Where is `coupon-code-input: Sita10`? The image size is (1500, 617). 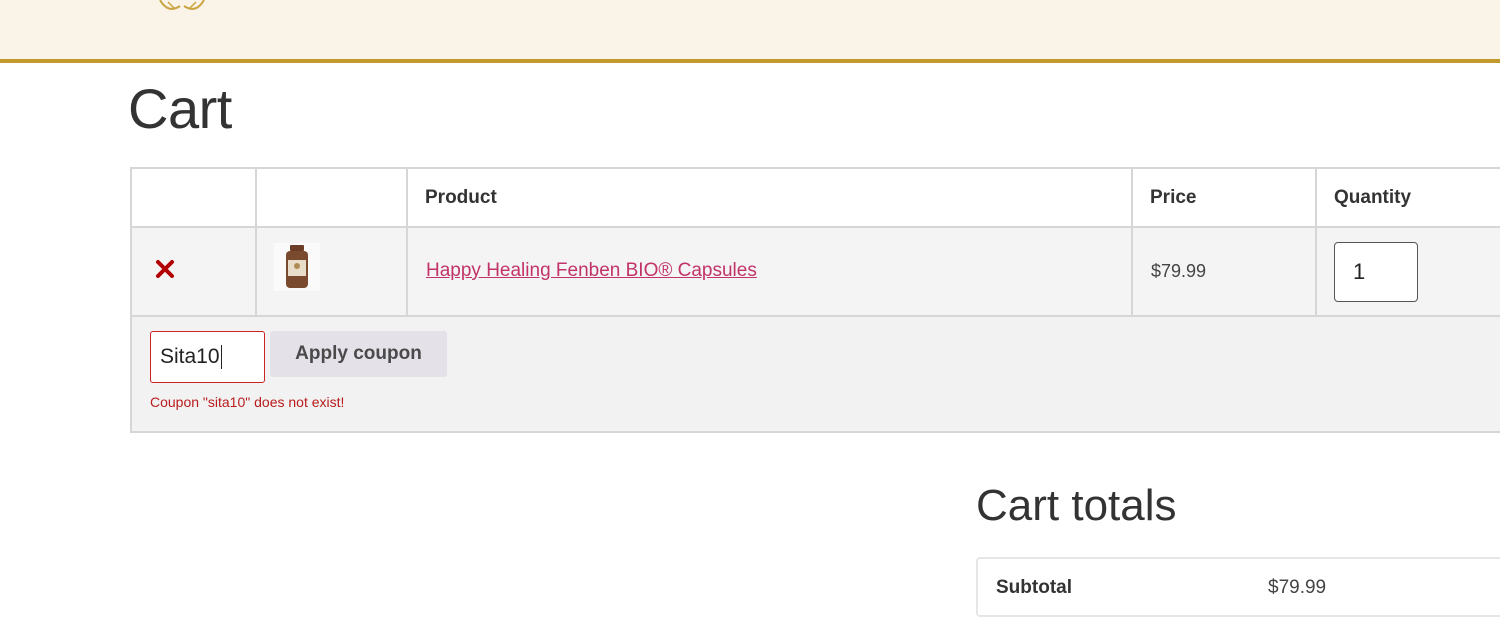
coupon-code-input: Sita10 is located at coordinates (207, 357).